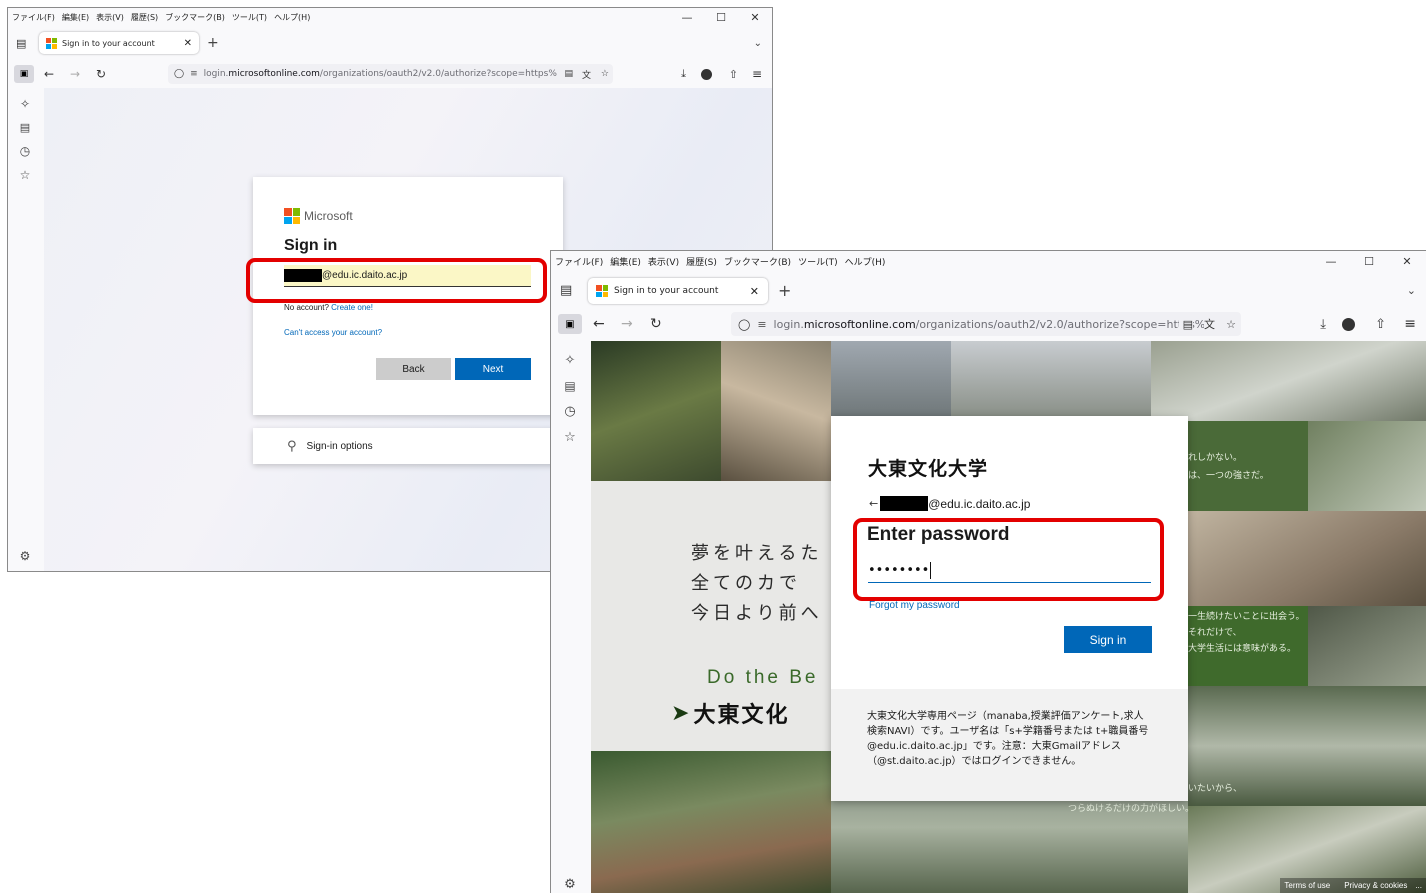 Image resolution: width=1426 pixels, height=893 pixels. What do you see at coordinates (1108, 639) in the screenshot?
I see `signin-button: Sign in` at bounding box center [1108, 639].